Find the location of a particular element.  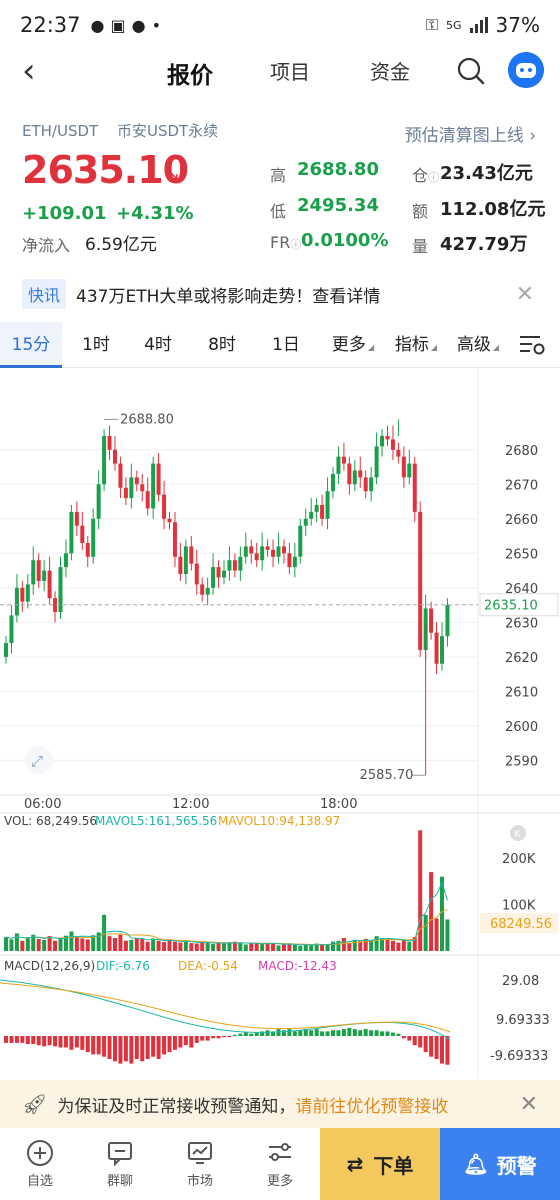

tab-funds: 资金 is located at coordinates (390, 73).